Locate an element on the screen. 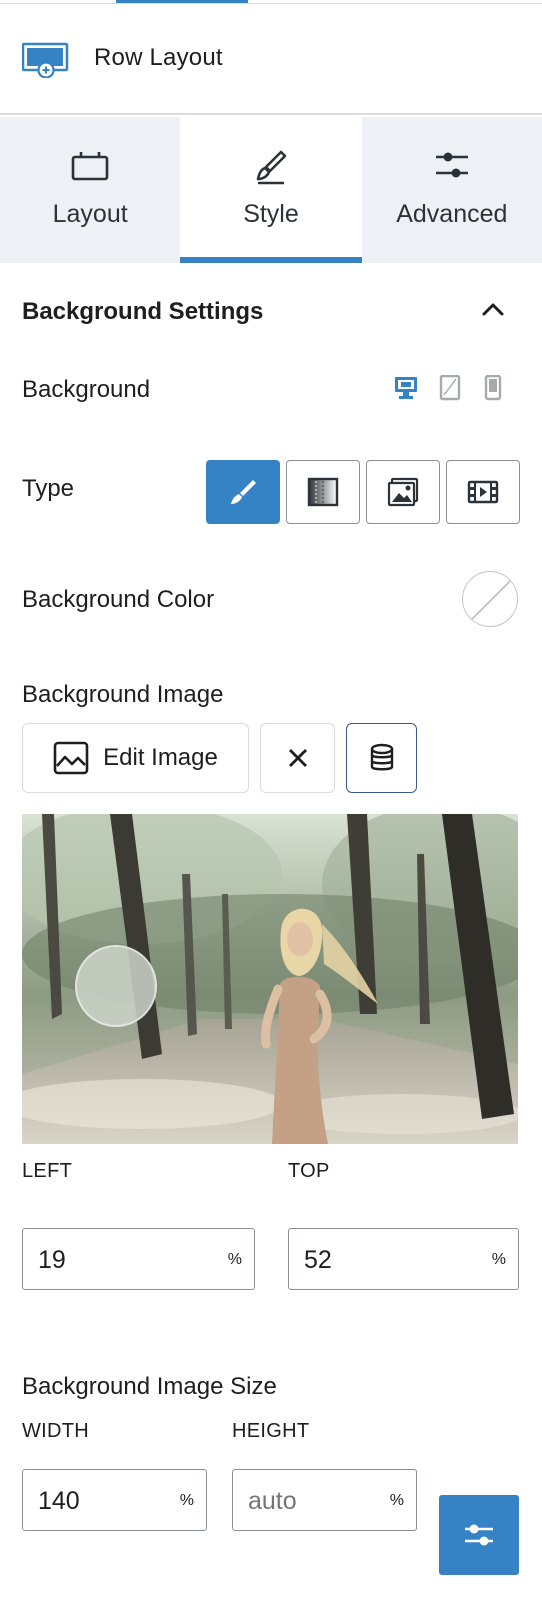 The width and height of the screenshot is (542, 1604). image-width-unit: % is located at coordinates (186, 1500).